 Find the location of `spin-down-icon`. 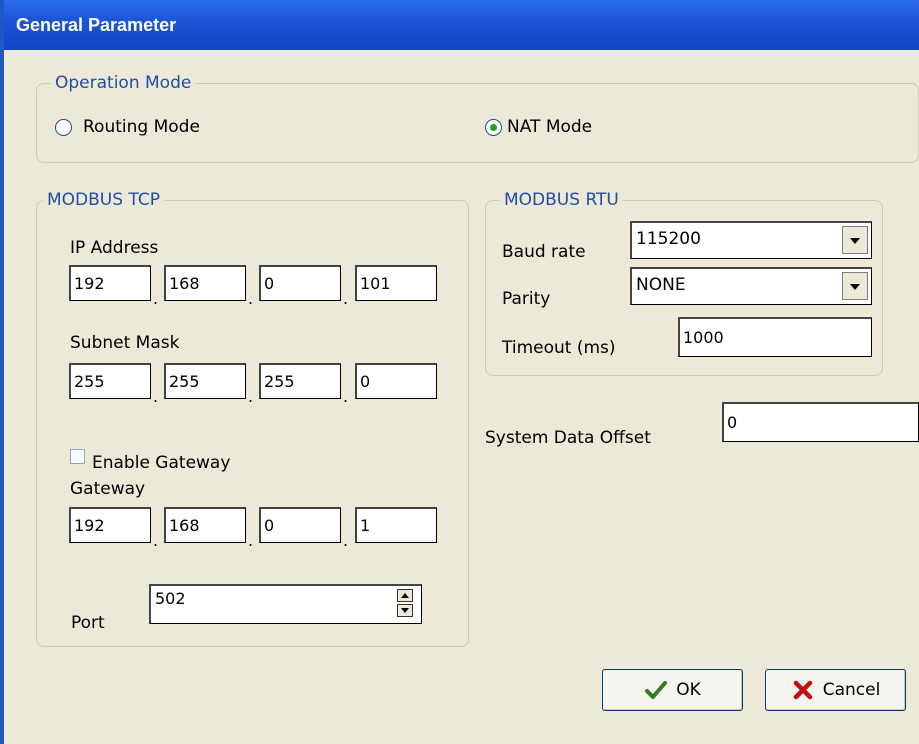

spin-down-icon is located at coordinates (405, 610).